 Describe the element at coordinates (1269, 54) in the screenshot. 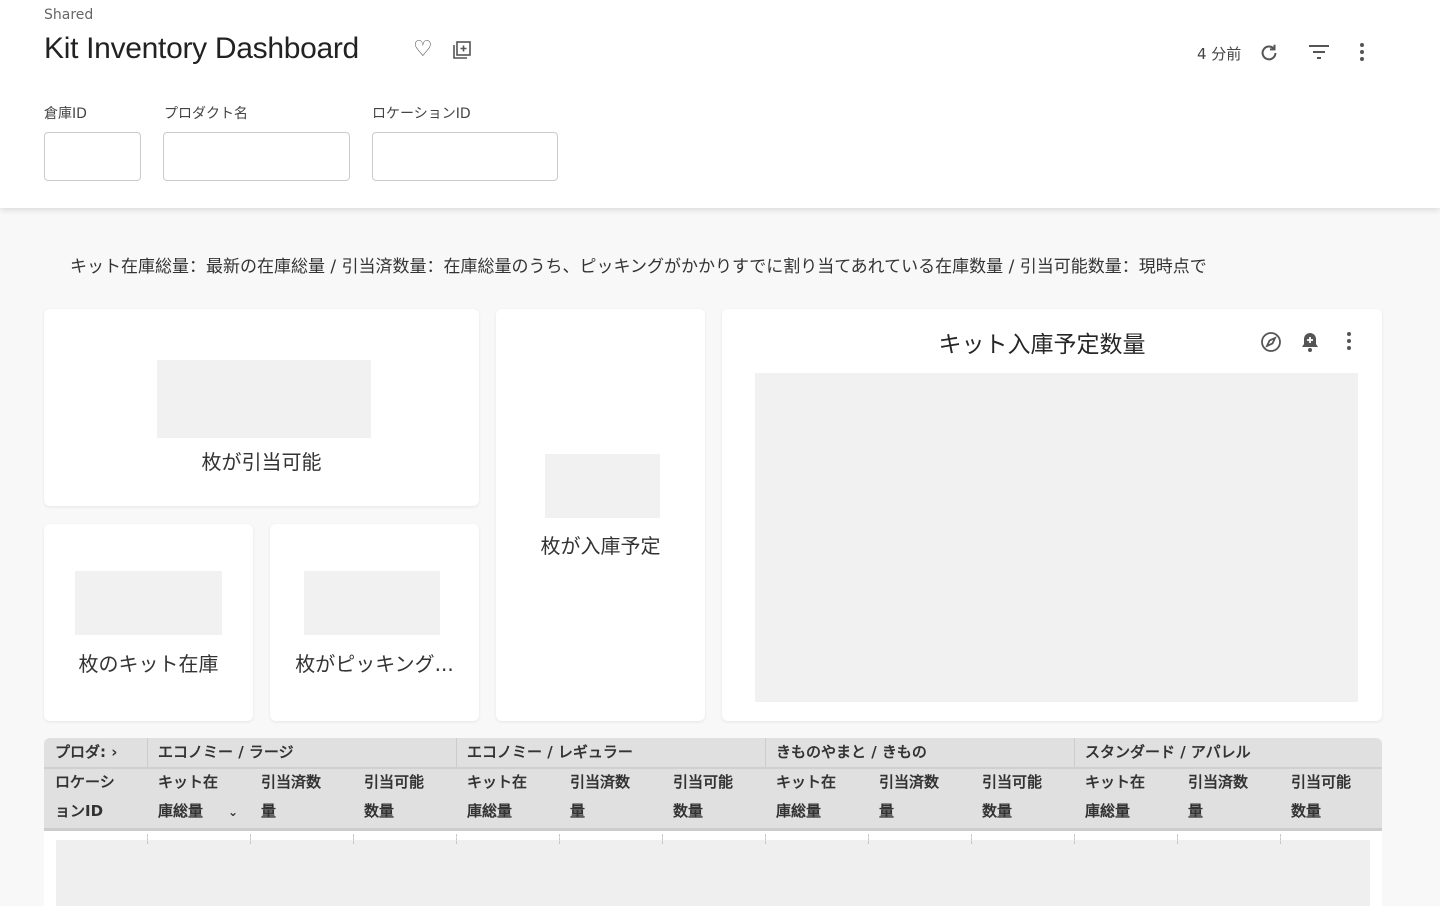

I see `refresh-icon` at that location.